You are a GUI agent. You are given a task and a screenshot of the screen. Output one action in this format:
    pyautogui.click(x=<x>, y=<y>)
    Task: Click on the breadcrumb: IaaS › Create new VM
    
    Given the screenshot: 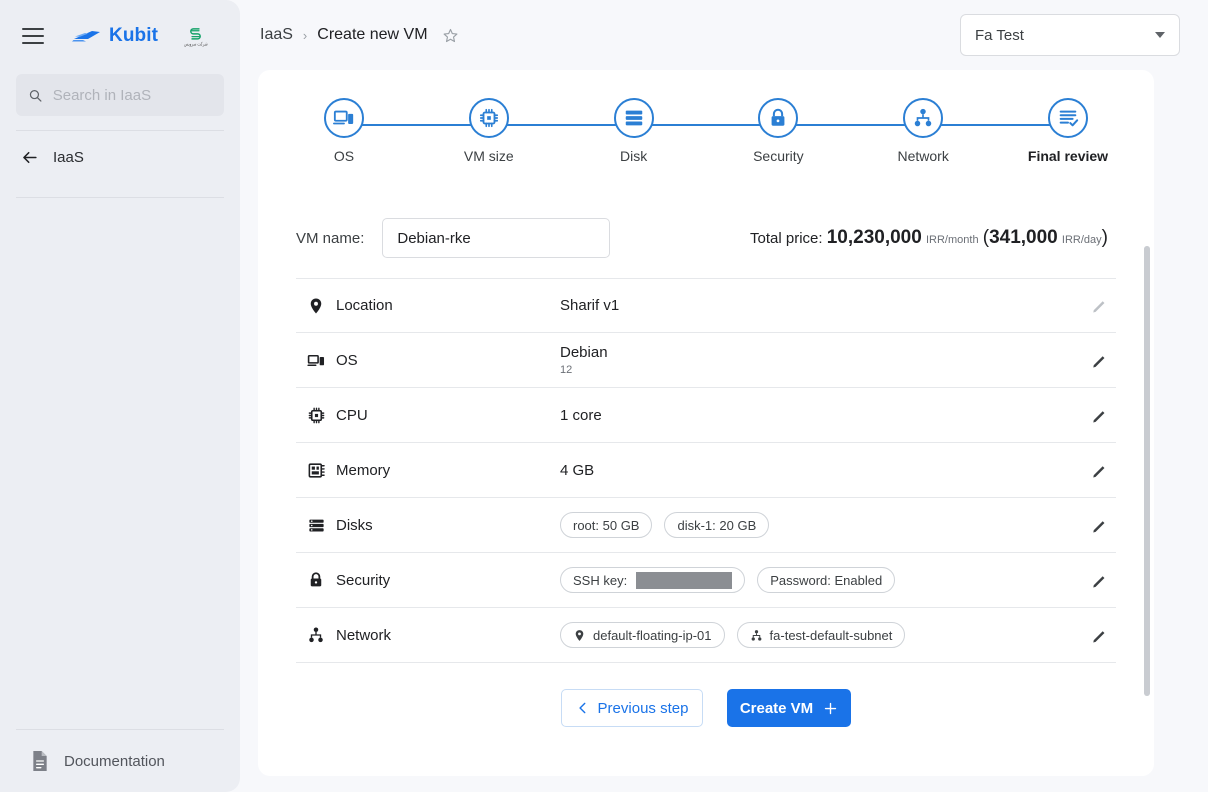 What is the action you would take?
    pyautogui.click(x=359, y=35)
    